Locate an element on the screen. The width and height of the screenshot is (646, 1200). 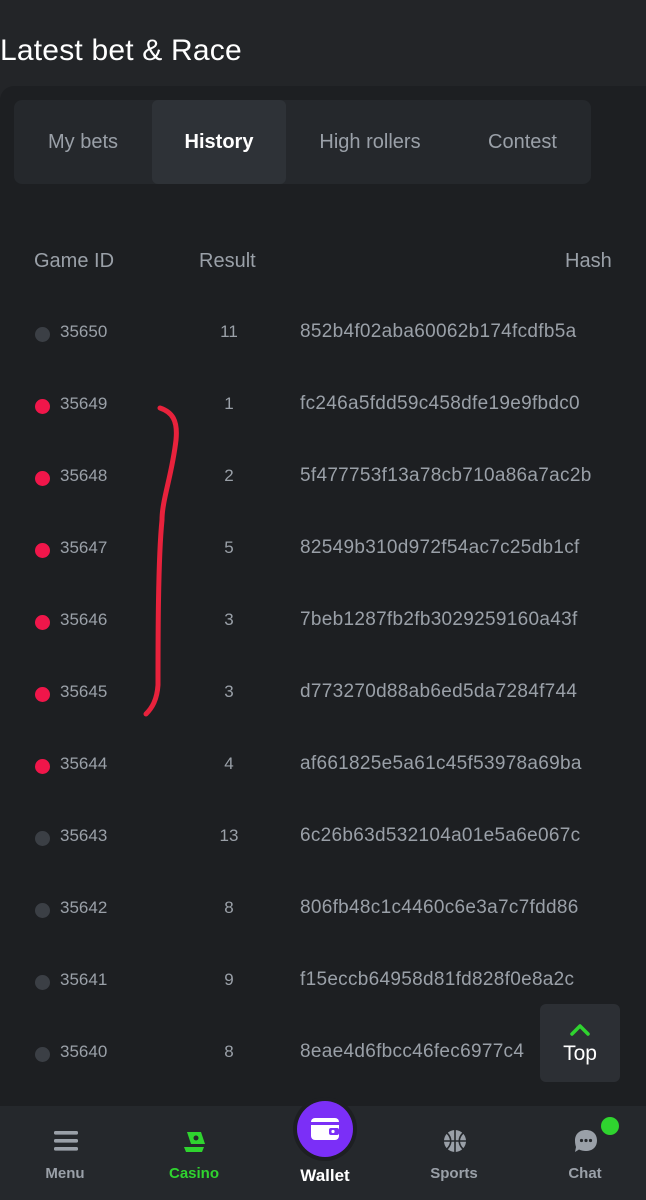
table-row: 35647 5 82549b310d972f54ac7c25db1cf is located at coordinates (323, 550).